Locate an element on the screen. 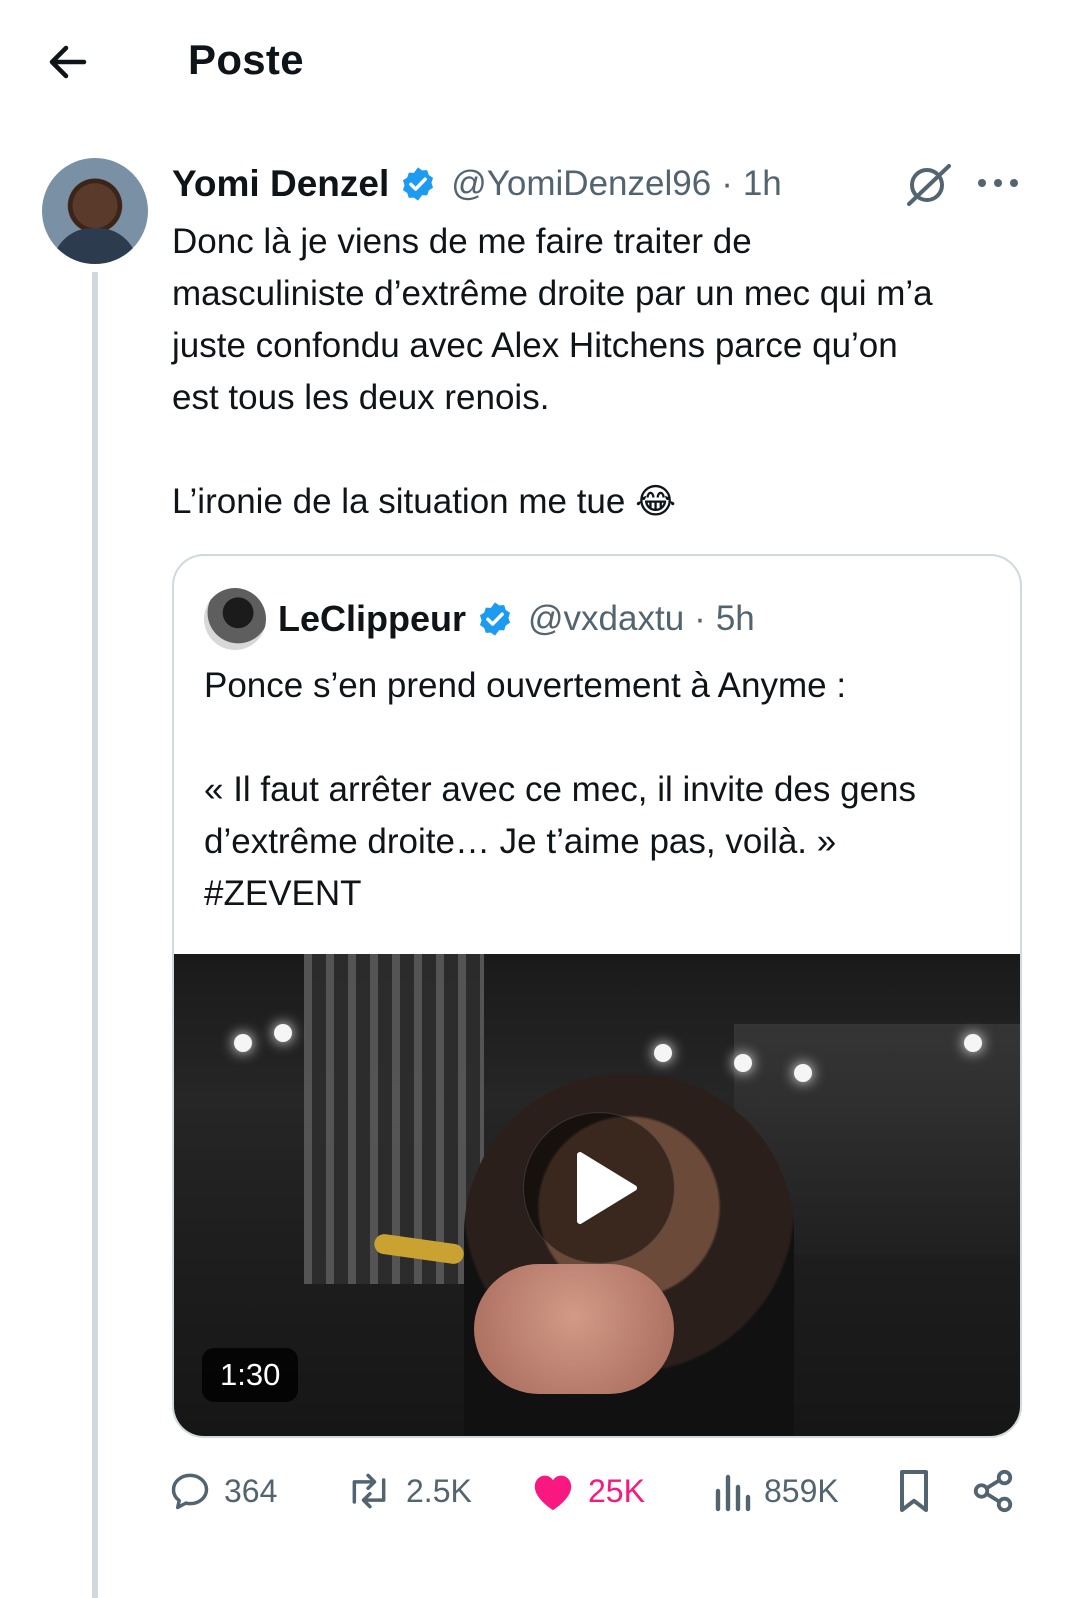  bookmark-button is located at coordinates (914, 1491).